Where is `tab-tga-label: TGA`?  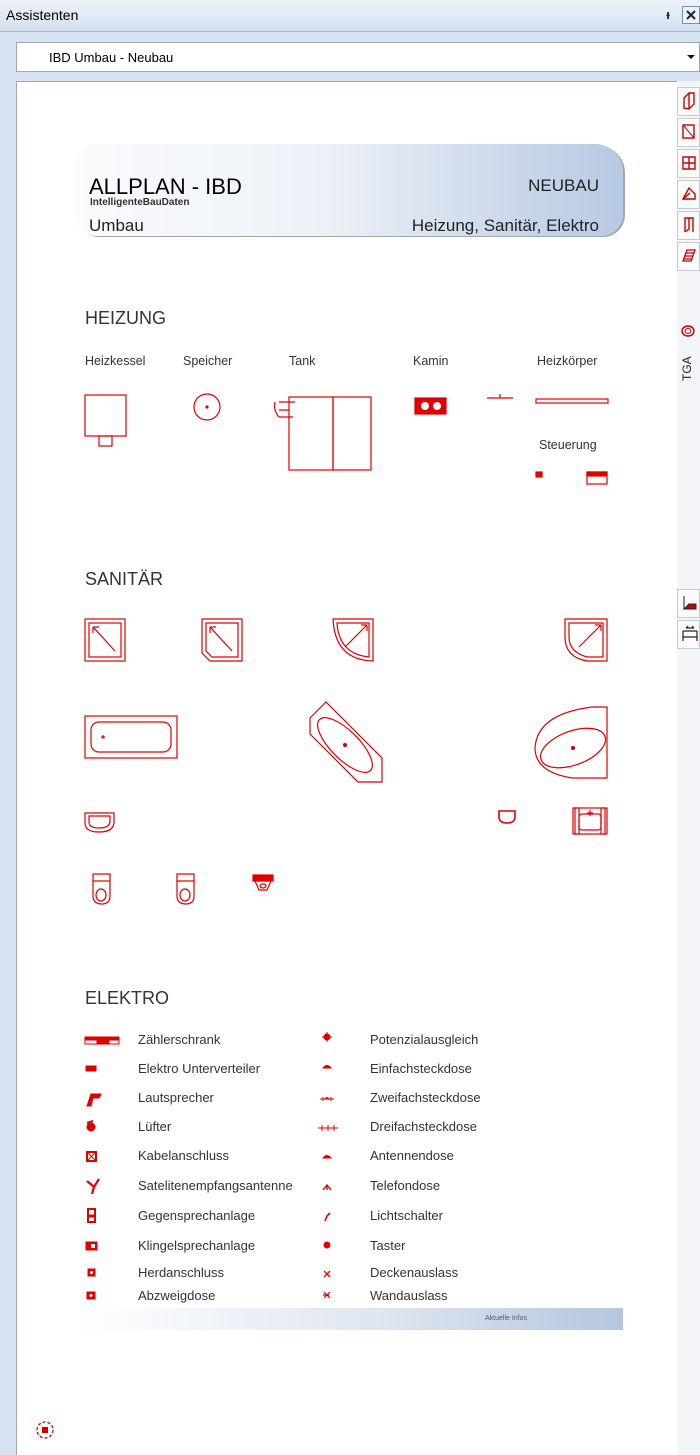
tab-tga-label: TGA is located at coordinates (687, 368).